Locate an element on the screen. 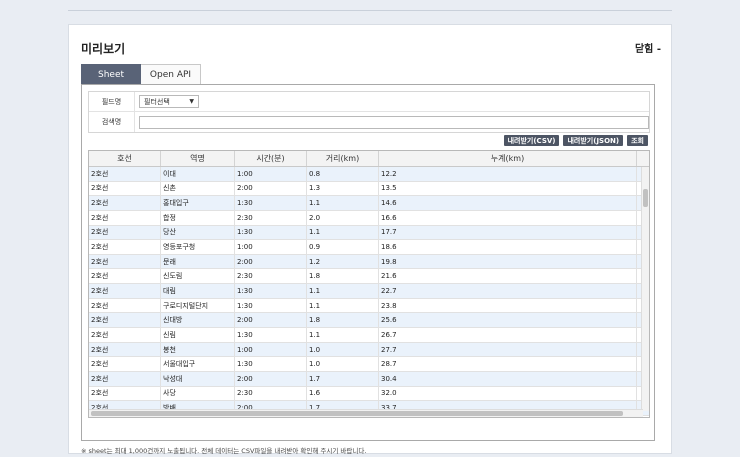 Image resolution: width=740 pixels, height=457 pixels. table-row: 2호선 신도림 2:30 1.8 21.6 is located at coordinates (369, 277).